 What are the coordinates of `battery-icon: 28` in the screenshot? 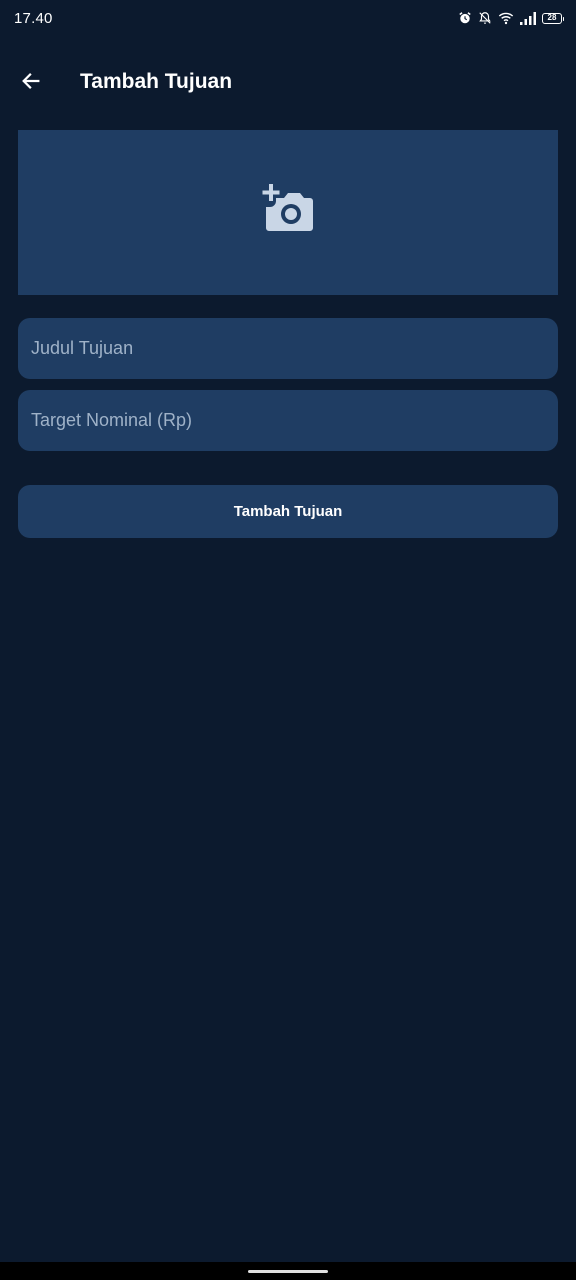 It's located at (553, 18).